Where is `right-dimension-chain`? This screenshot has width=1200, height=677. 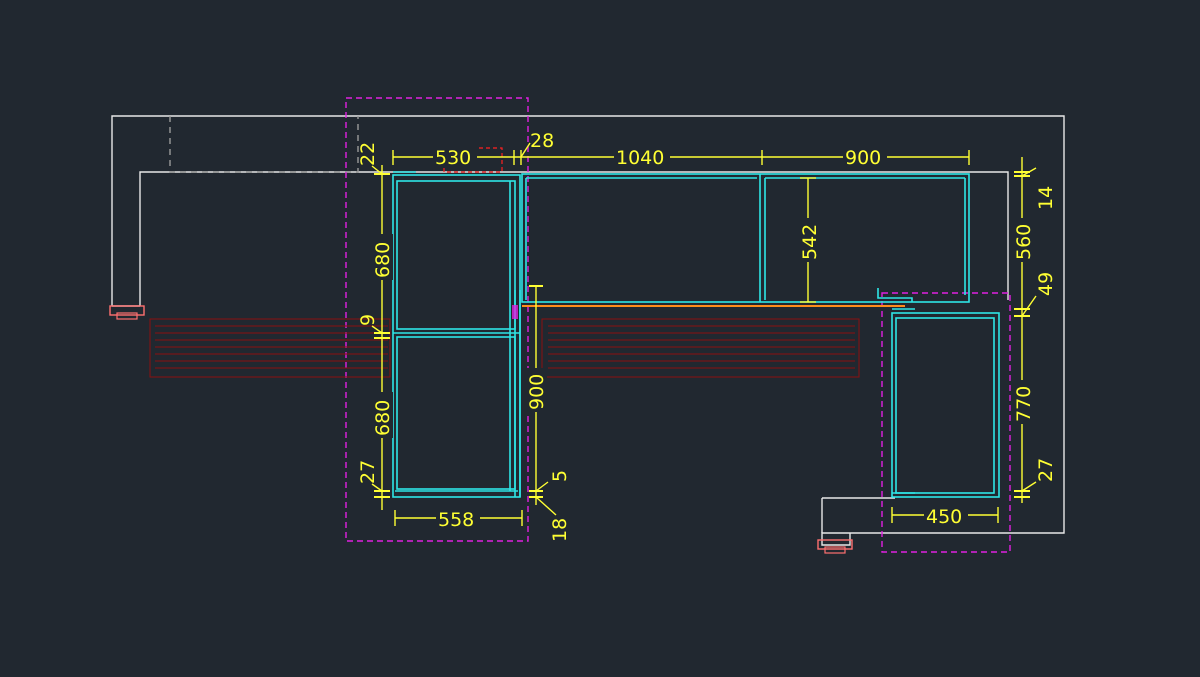
right-dimension-chain is located at coordinates (1025, 330).